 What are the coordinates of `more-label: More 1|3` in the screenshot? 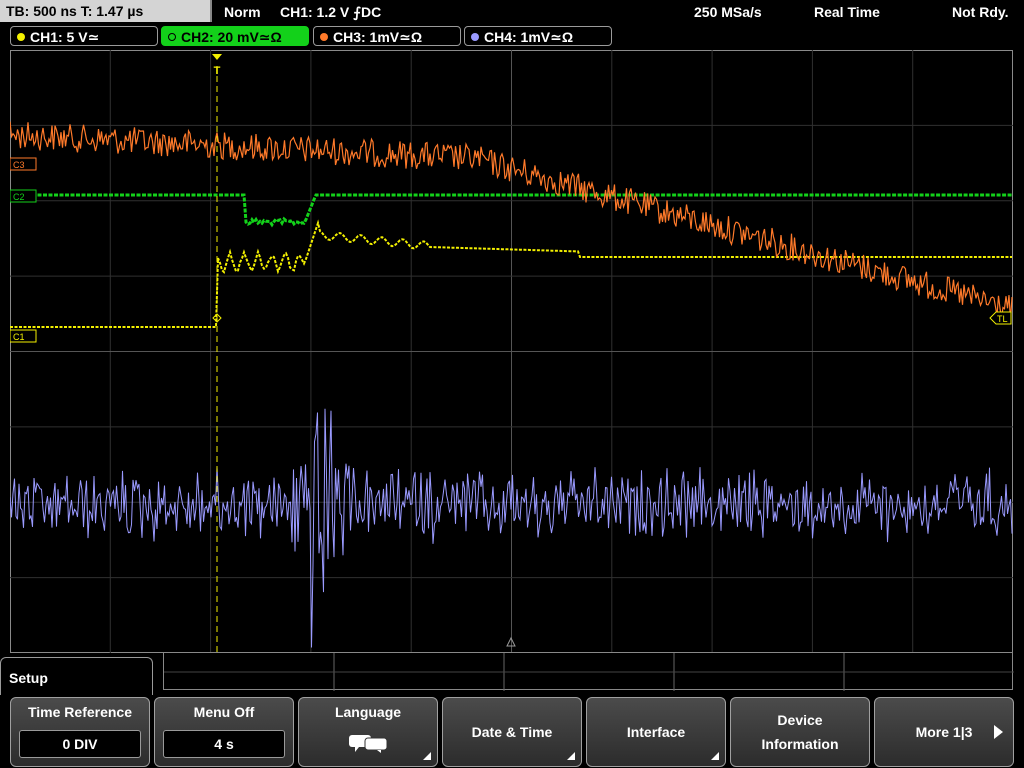 It's located at (944, 732).